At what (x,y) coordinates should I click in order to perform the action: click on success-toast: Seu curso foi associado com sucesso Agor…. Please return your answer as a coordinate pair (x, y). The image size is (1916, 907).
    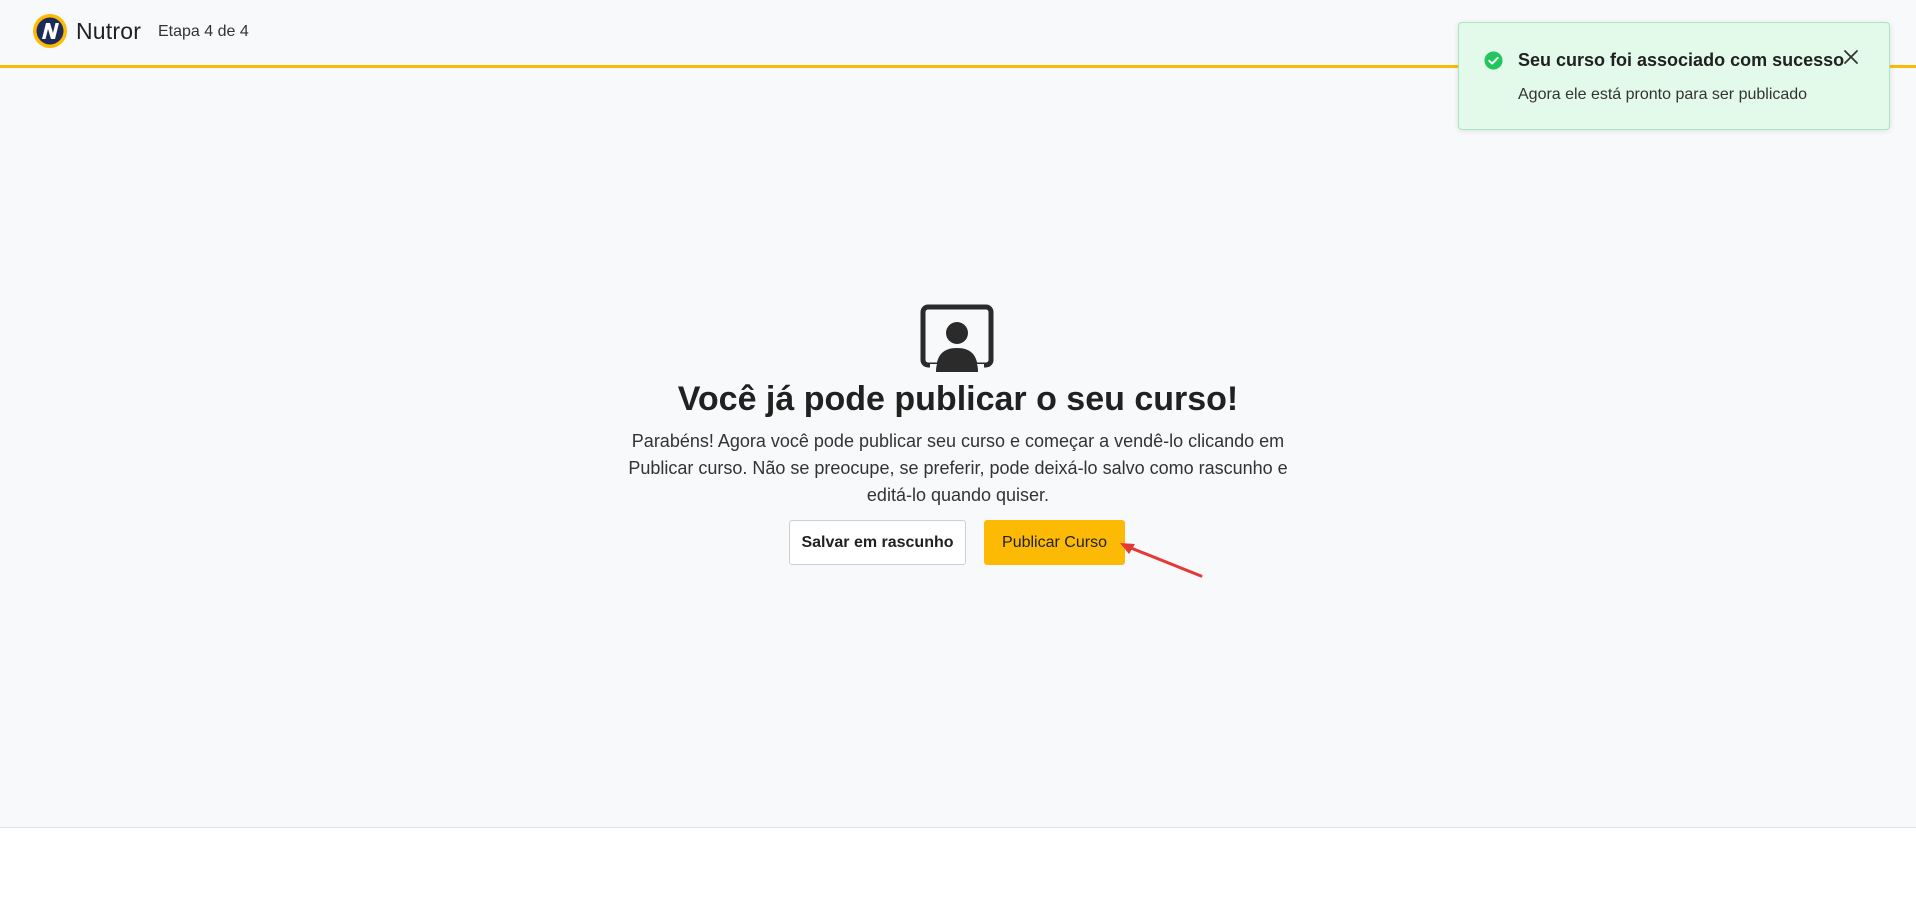
    Looking at the image, I should click on (1674, 76).